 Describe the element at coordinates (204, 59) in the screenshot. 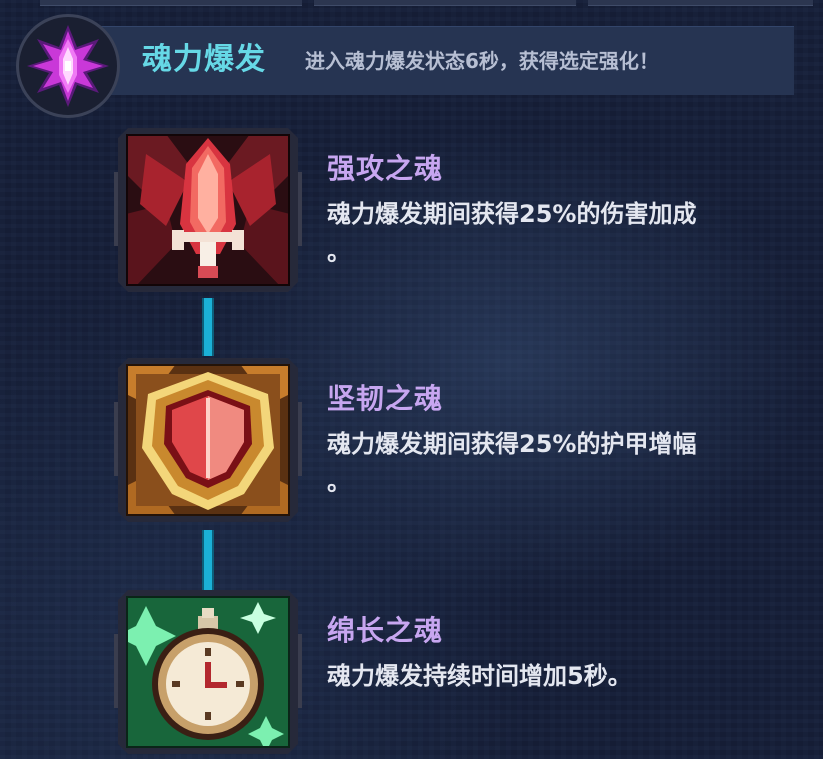

I see `skill-title: 魂力爆发` at that location.